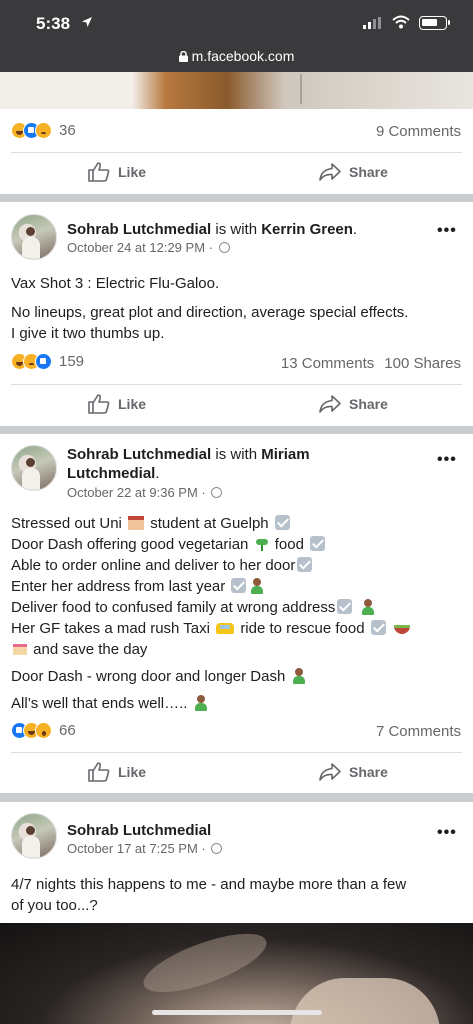 This screenshot has width=473, height=1024. I want to click on post-stats: 13 Comments 100 Shares, so click(371, 363).